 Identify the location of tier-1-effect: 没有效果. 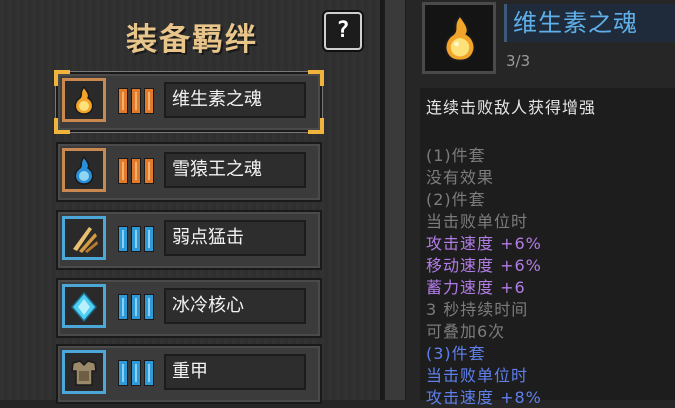
(460, 177).